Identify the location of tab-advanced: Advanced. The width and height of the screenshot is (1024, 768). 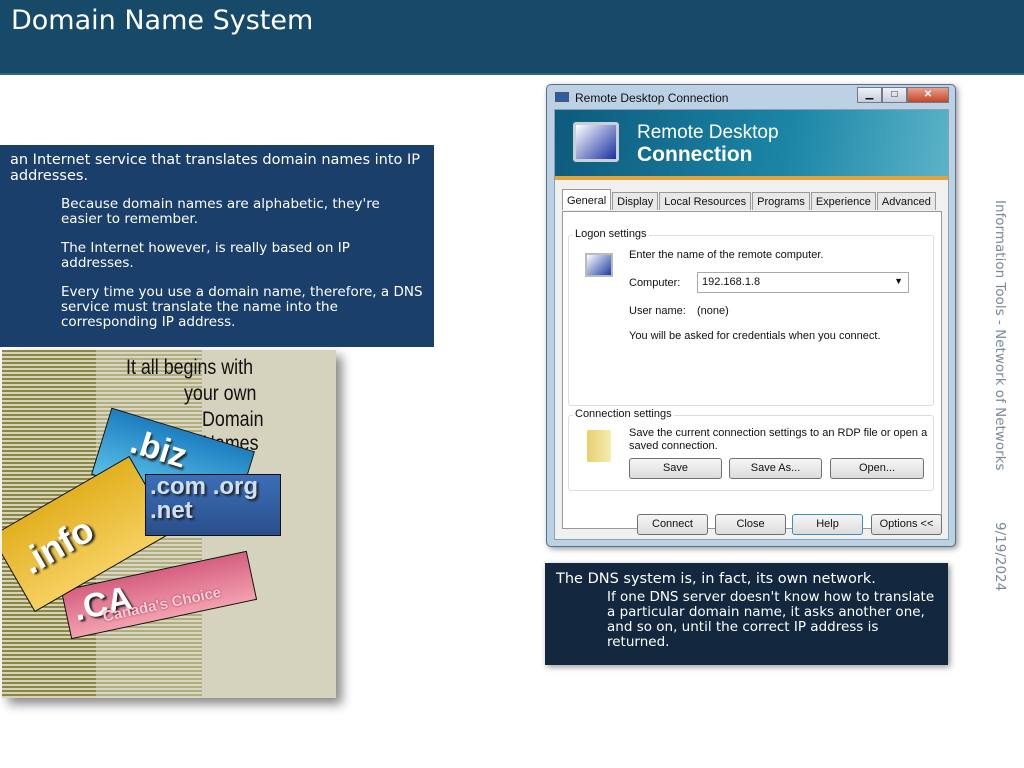
(906, 201).